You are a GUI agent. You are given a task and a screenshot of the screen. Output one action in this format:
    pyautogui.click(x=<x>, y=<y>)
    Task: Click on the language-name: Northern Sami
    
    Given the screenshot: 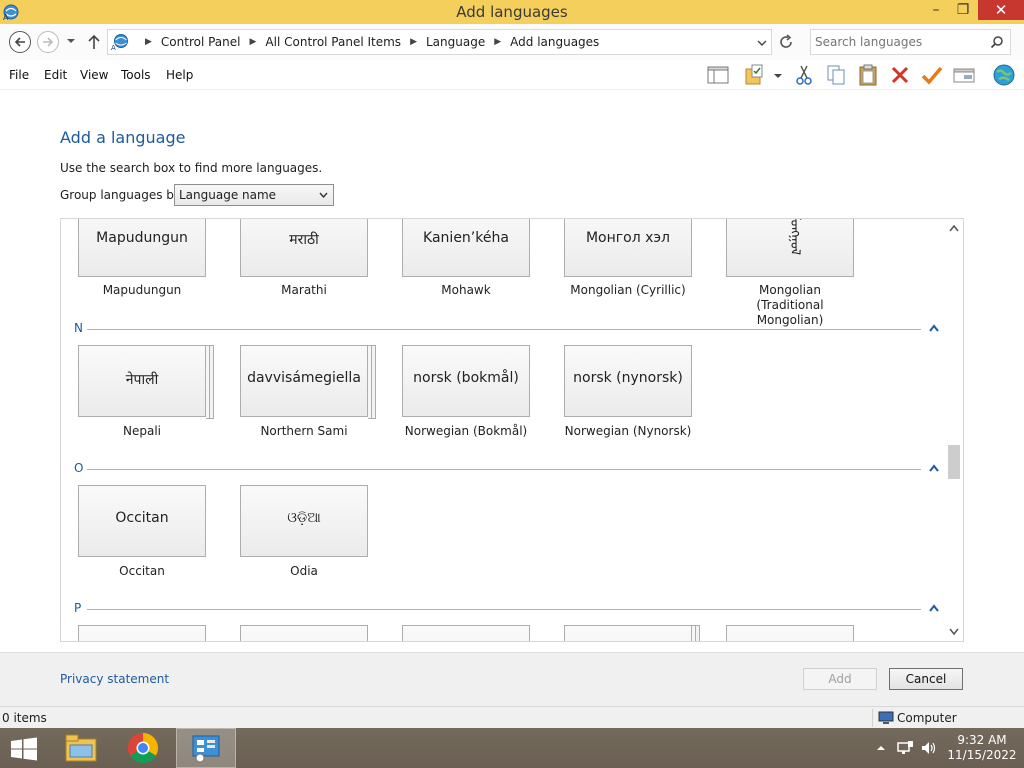 What is the action you would take?
    pyautogui.click(x=304, y=431)
    